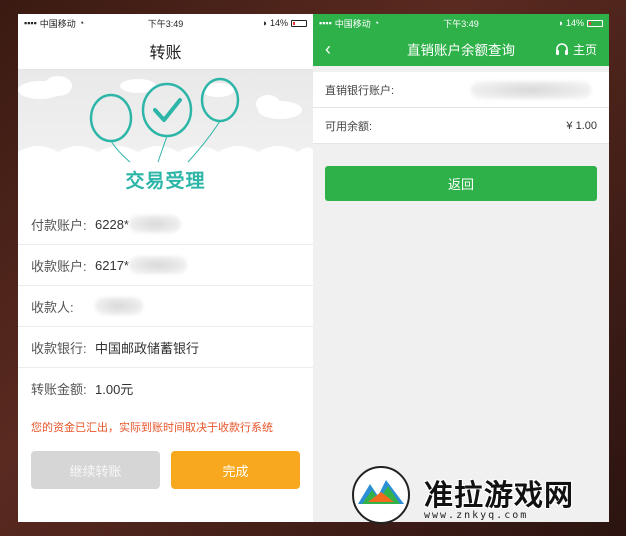  Describe the element at coordinates (381, 495) in the screenshot. I see `watermark-logo` at that location.